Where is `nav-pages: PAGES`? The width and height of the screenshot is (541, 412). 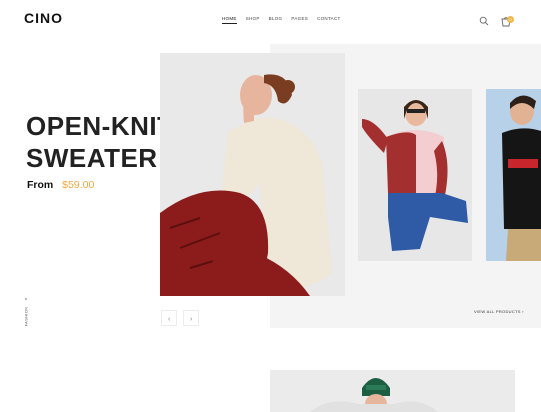 nav-pages: PAGES is located at coordinates (299, 20).